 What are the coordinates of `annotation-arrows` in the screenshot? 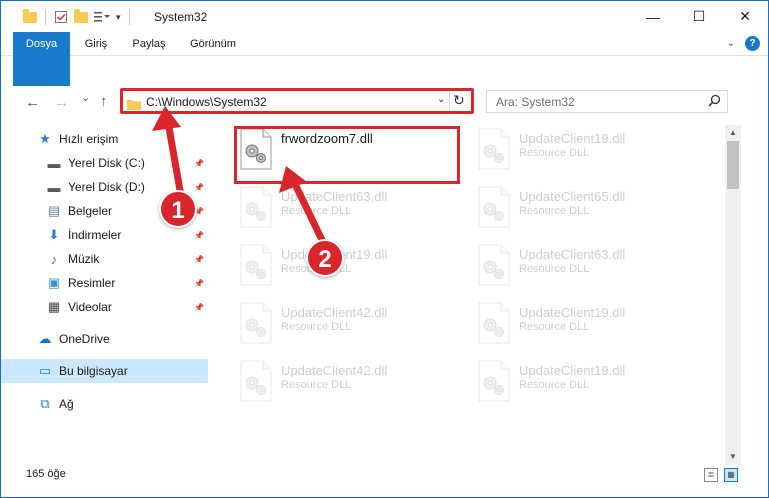 It's located at (239, 175).